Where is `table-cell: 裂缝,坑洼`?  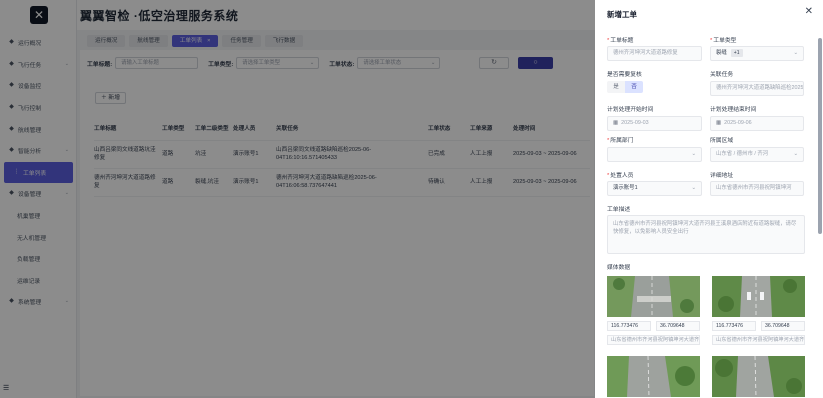 table-cell: 裂缝,坑洼 is located at coordinates (207, 181).